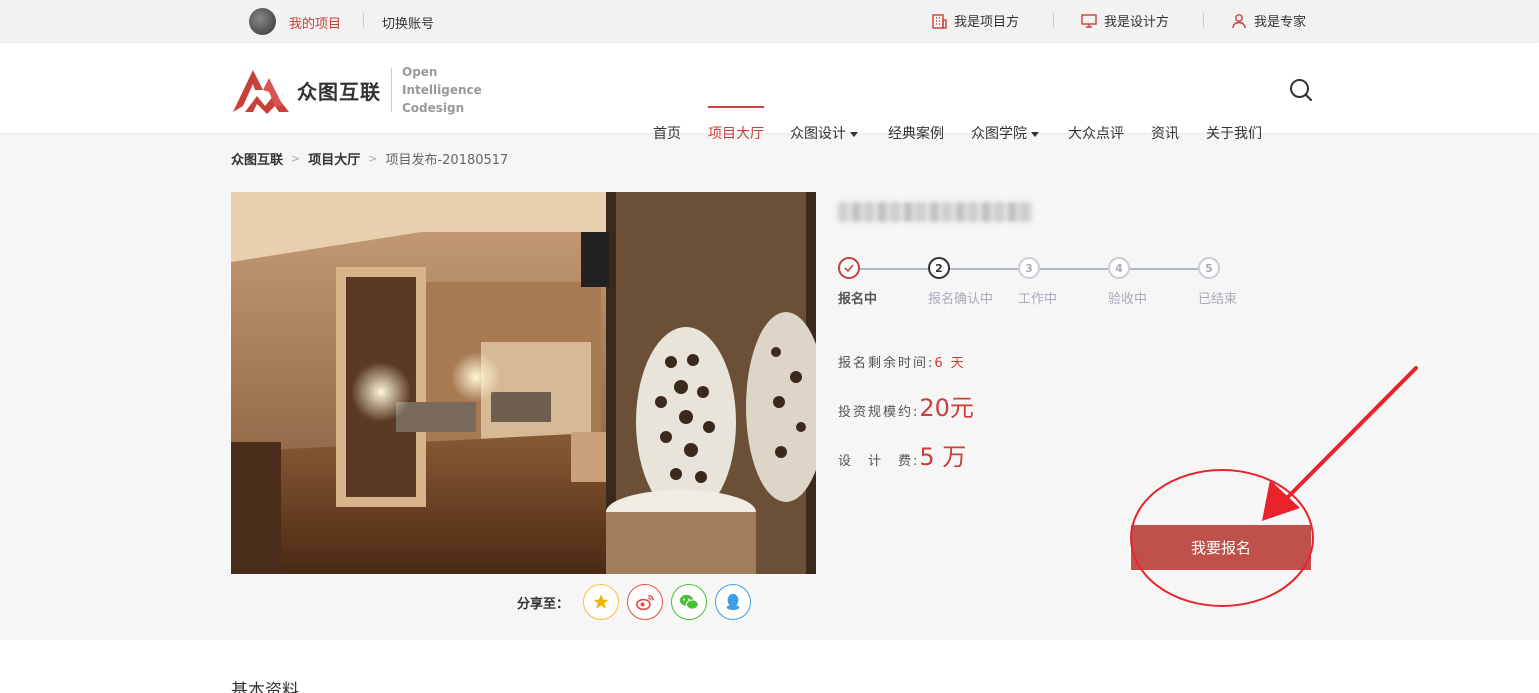 This screenshot has height=693, width=1539. What do you see at coordinates (339, 91) in the screenshot?
I see `logo-text: 众图互联` at bounding box center [339, 91].